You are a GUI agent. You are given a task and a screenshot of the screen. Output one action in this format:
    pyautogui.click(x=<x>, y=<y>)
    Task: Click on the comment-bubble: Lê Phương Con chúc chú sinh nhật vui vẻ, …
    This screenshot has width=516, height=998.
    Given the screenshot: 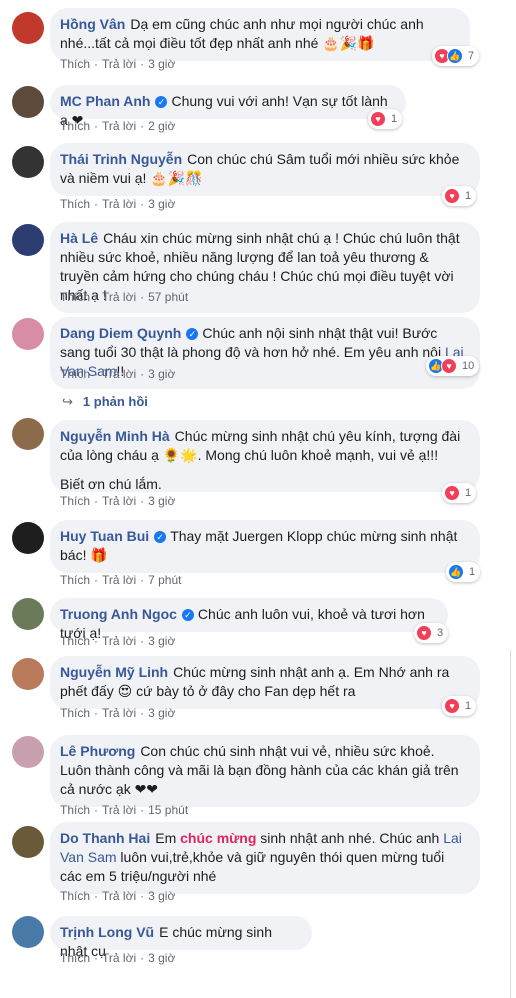 What is the action you would take?
    pyautogui.click(x=265, y=771)
    